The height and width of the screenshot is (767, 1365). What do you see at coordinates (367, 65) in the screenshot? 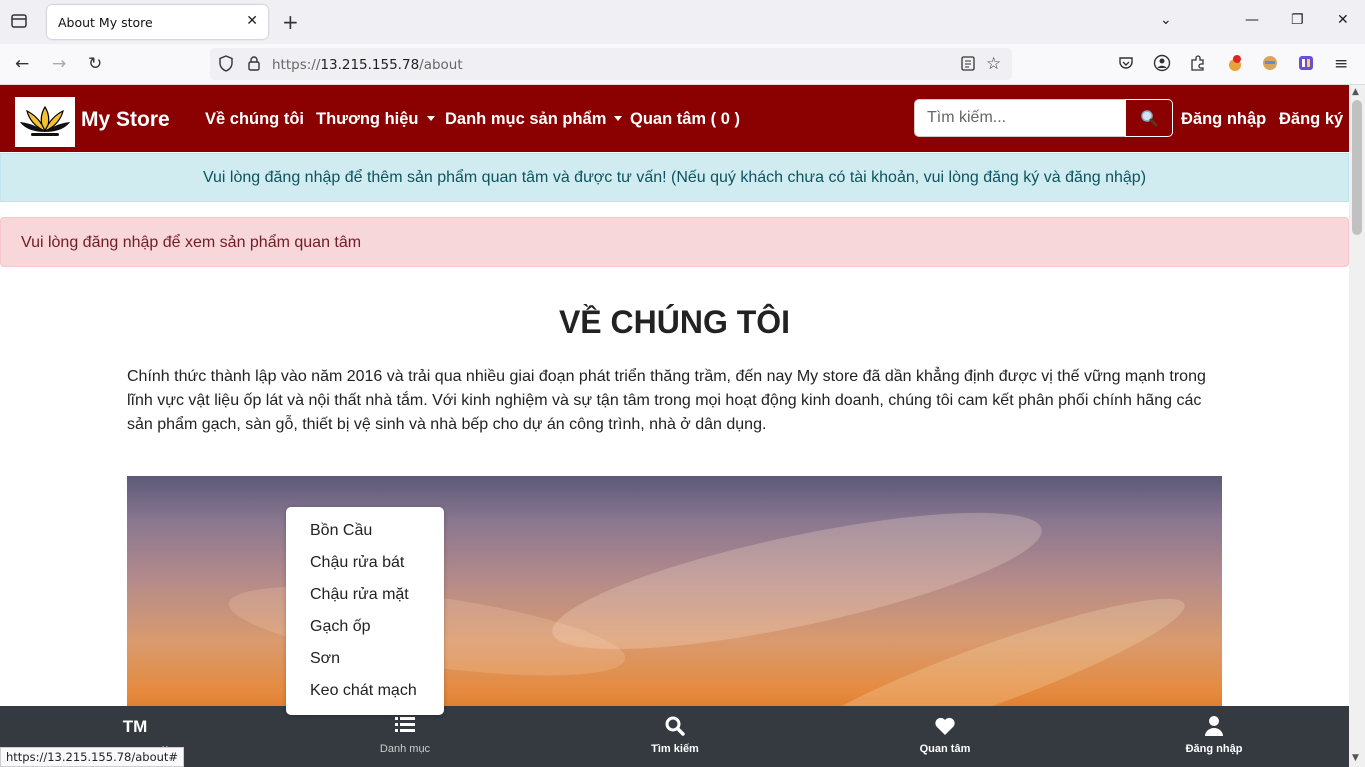
I see `url-text: https://13.215.155.78/about` at bounding box center [367, 65].